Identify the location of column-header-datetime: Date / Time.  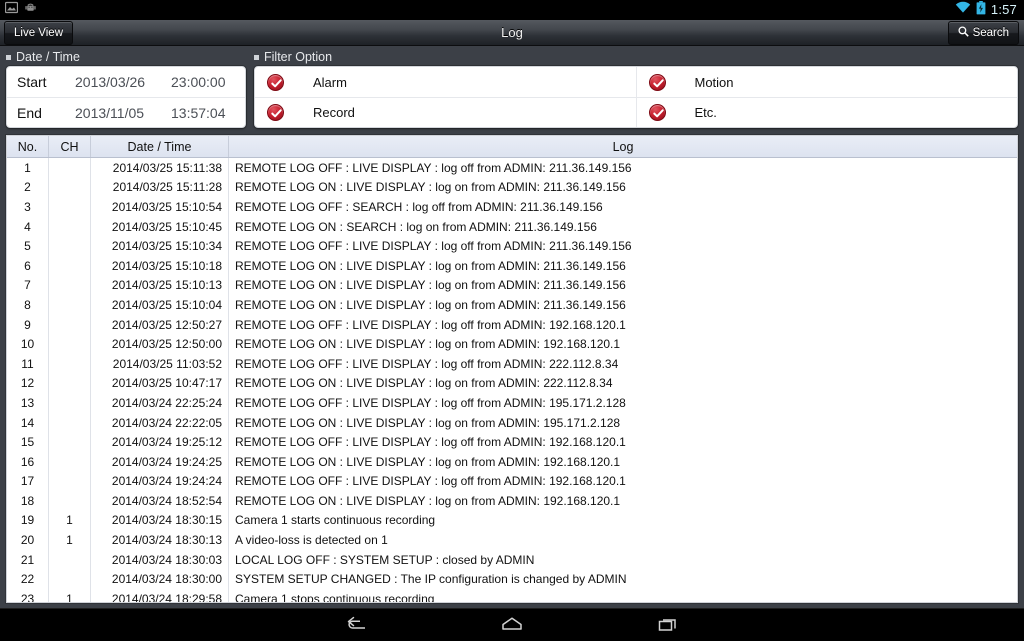
(160, 146).